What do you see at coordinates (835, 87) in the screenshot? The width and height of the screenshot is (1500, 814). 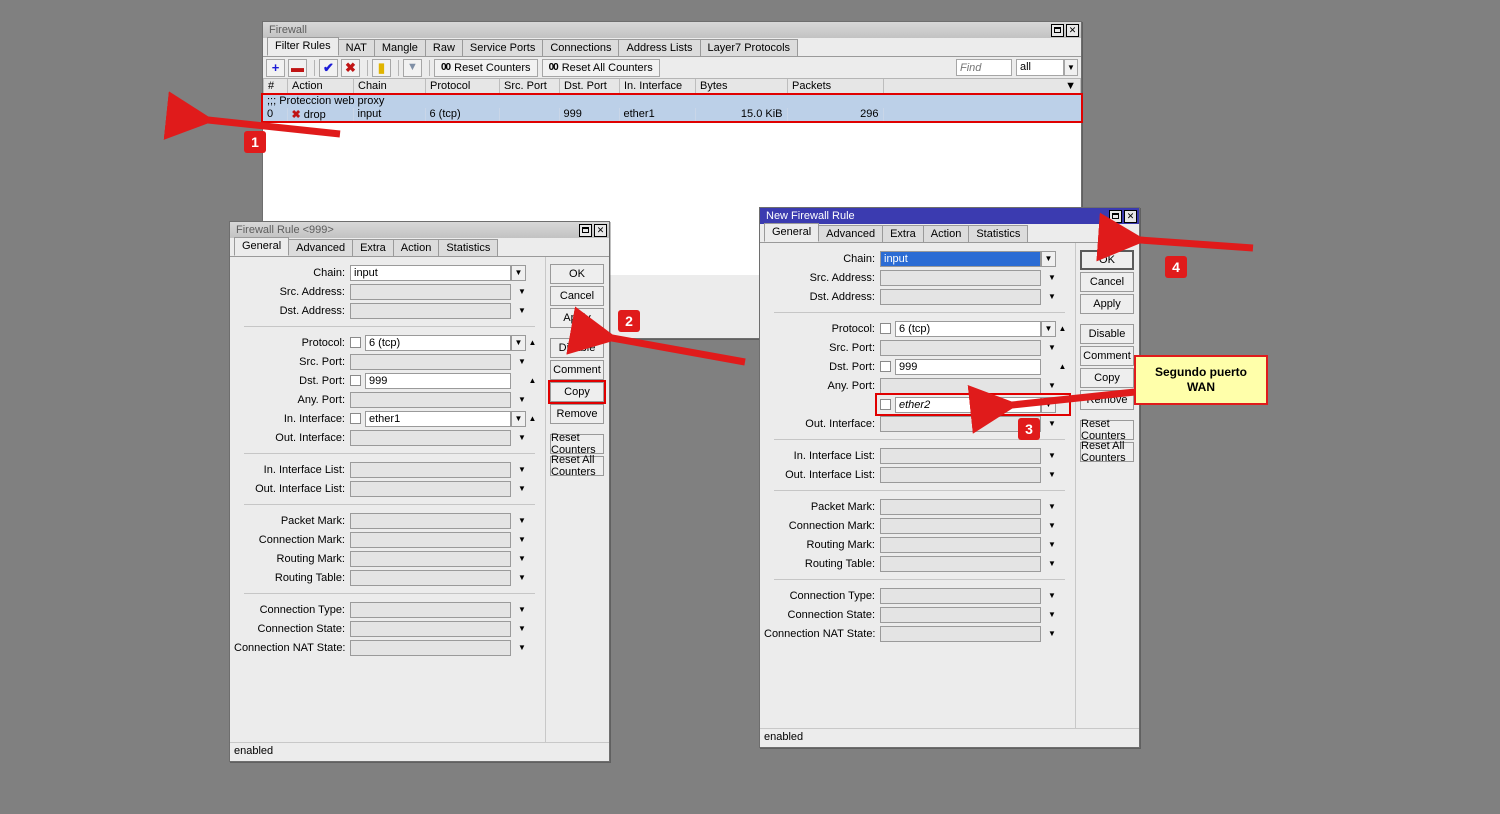 I see `col-packets: Packets` at bounding box center [835, 87].